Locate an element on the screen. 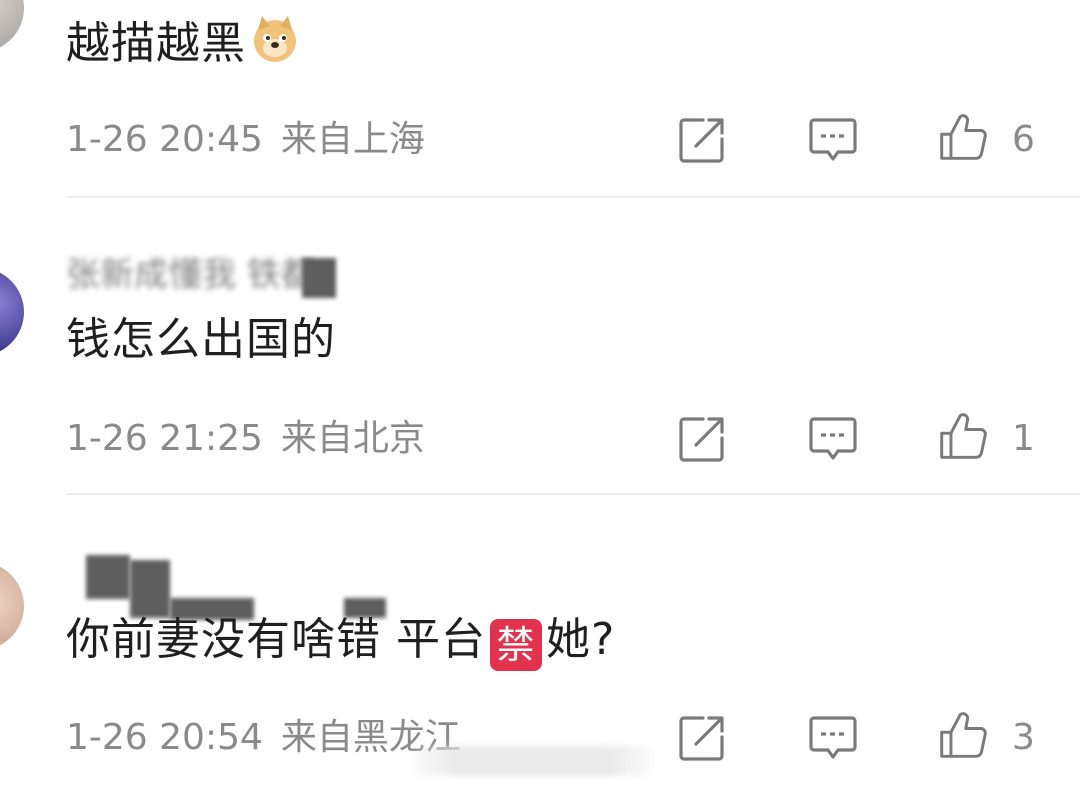  like-count: 3 is located at coordinates (1023, 737).